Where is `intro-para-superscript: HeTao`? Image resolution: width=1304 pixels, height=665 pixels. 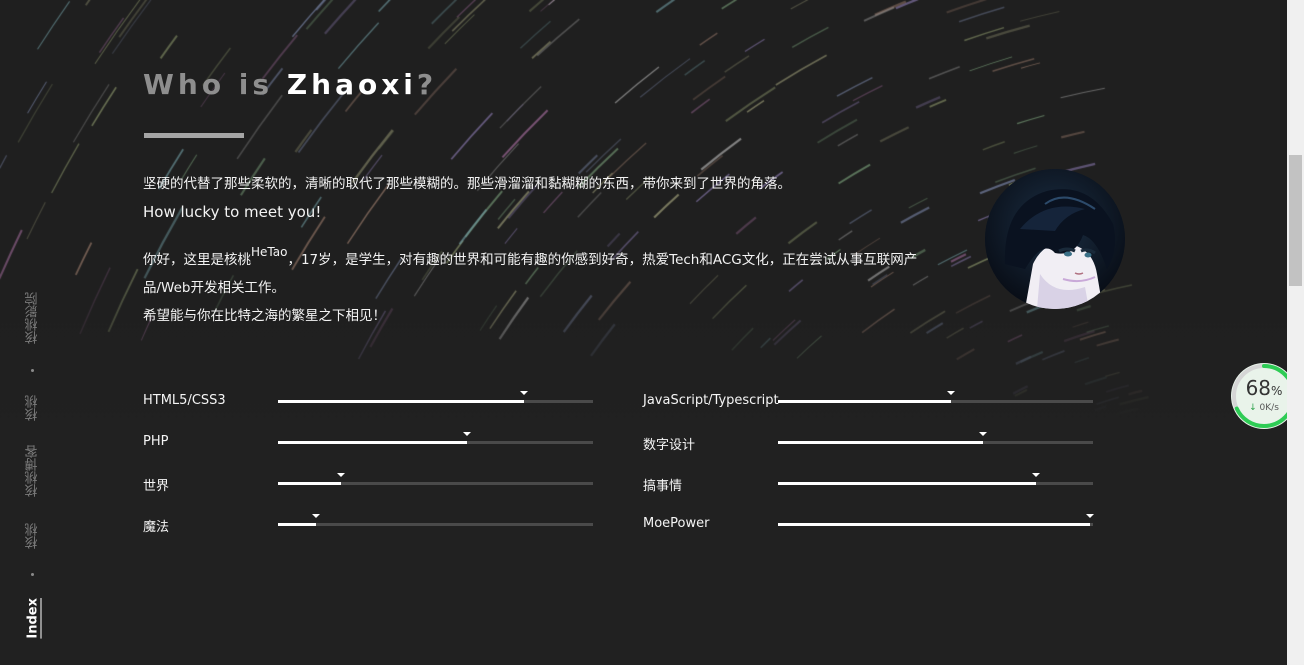 intro-para-superscript: HeTao is located at coordinates (269, 252).